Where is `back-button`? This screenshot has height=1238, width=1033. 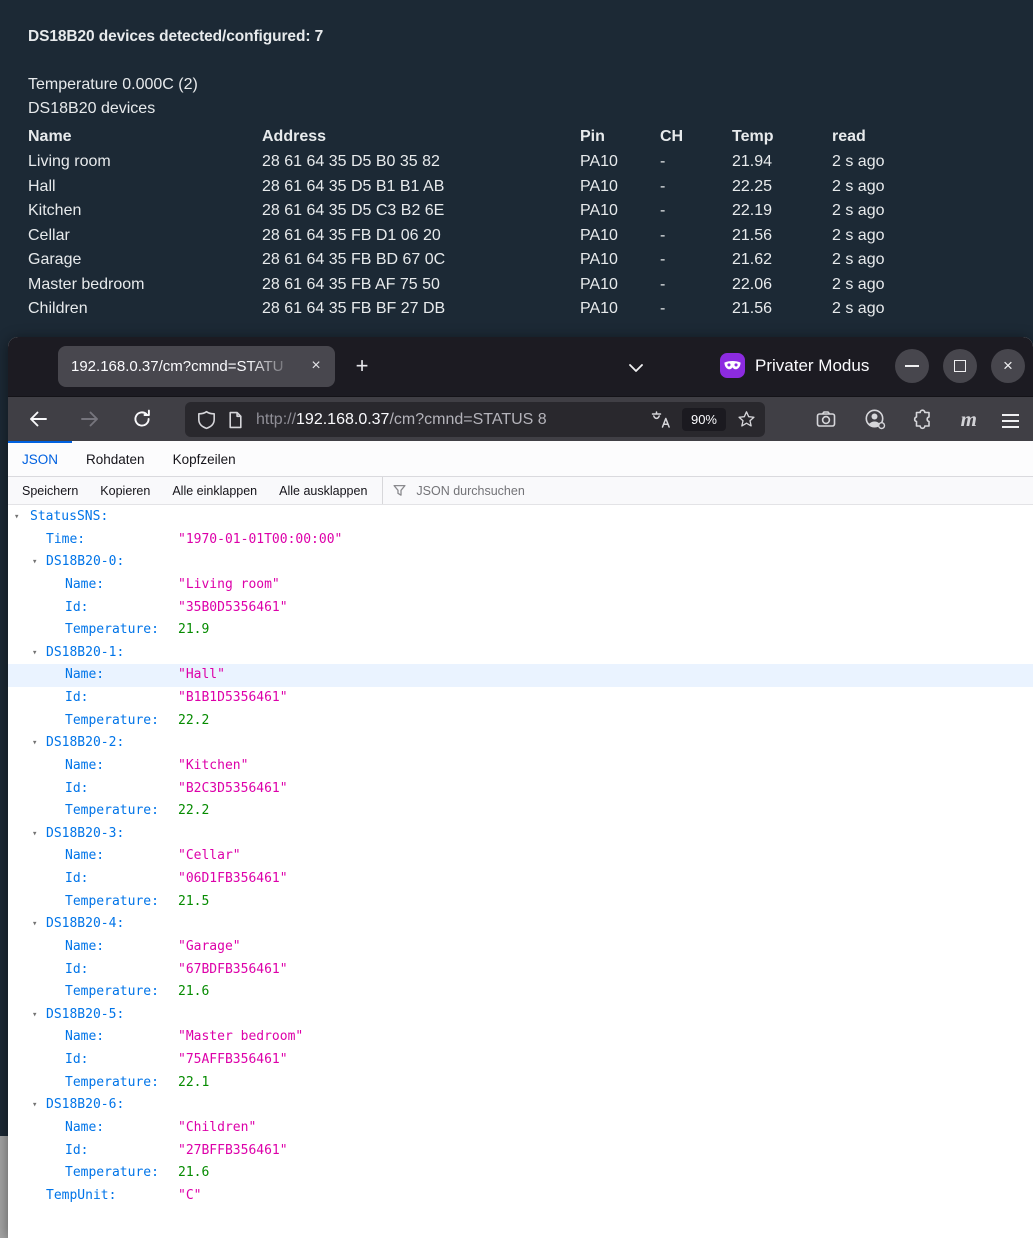 back-button is located at coordinates (38, 419).